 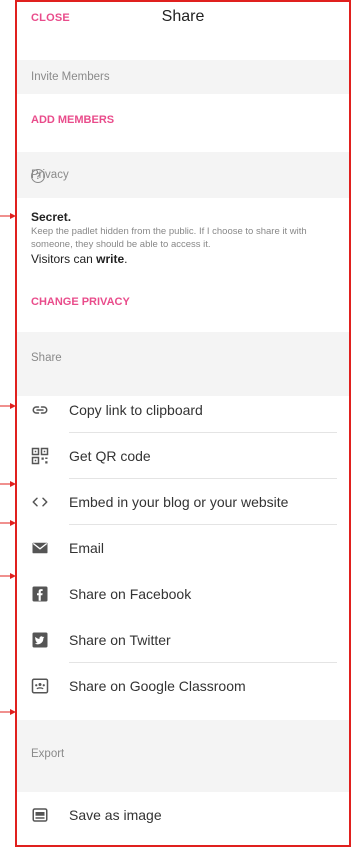 I want to click on qr-code-icon, so click(x=40, y=456).